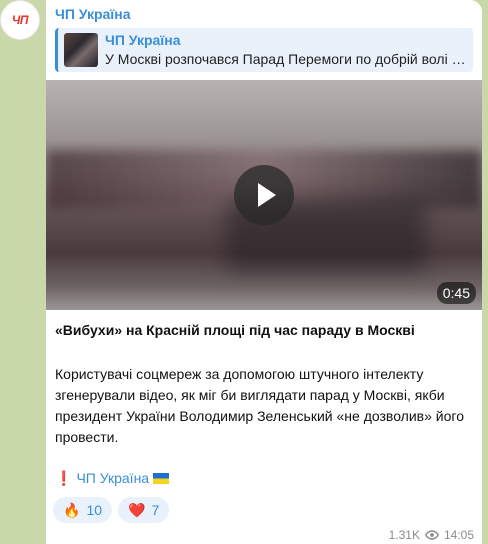 The height and width of the screenshot is (544, 488). I want to click on post-signature: ❗ ЧП Україна, so click(112, 478).